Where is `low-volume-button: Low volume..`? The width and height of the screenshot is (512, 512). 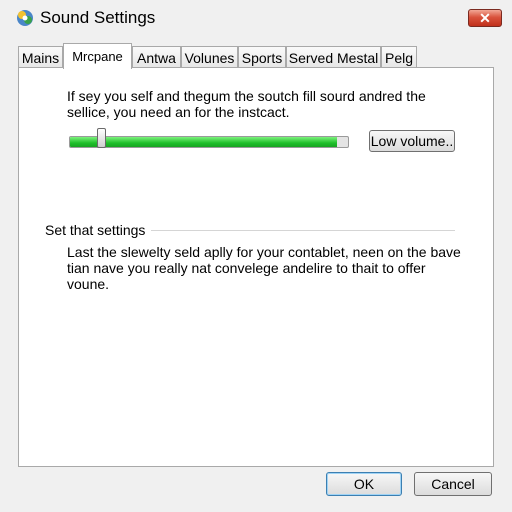
low-volume-button: Low volume.. is located at coordinates (412, 141).